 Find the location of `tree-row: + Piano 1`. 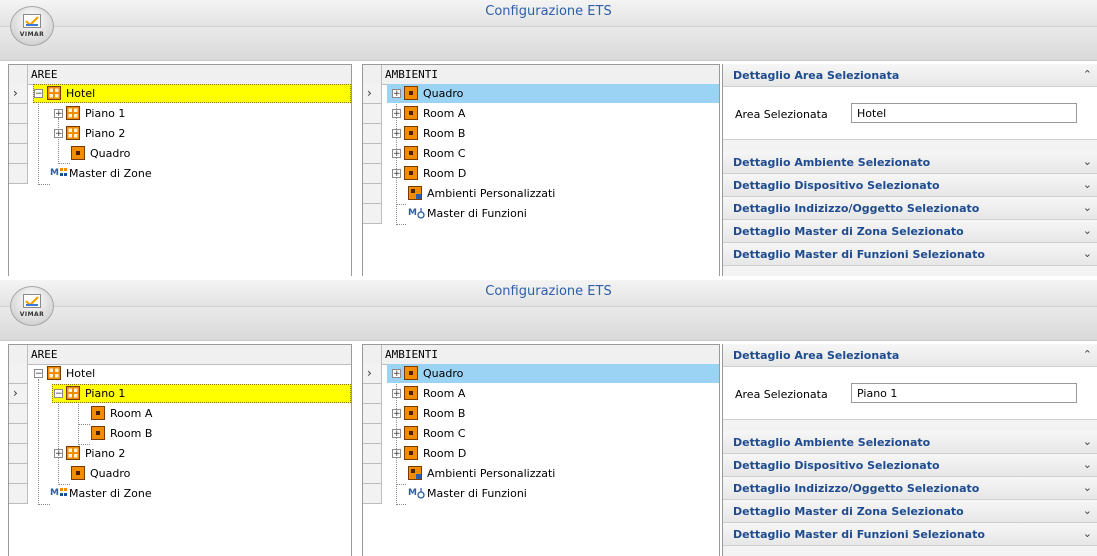

tree-row: + Piano 1 is located at coordinates (180, 114).